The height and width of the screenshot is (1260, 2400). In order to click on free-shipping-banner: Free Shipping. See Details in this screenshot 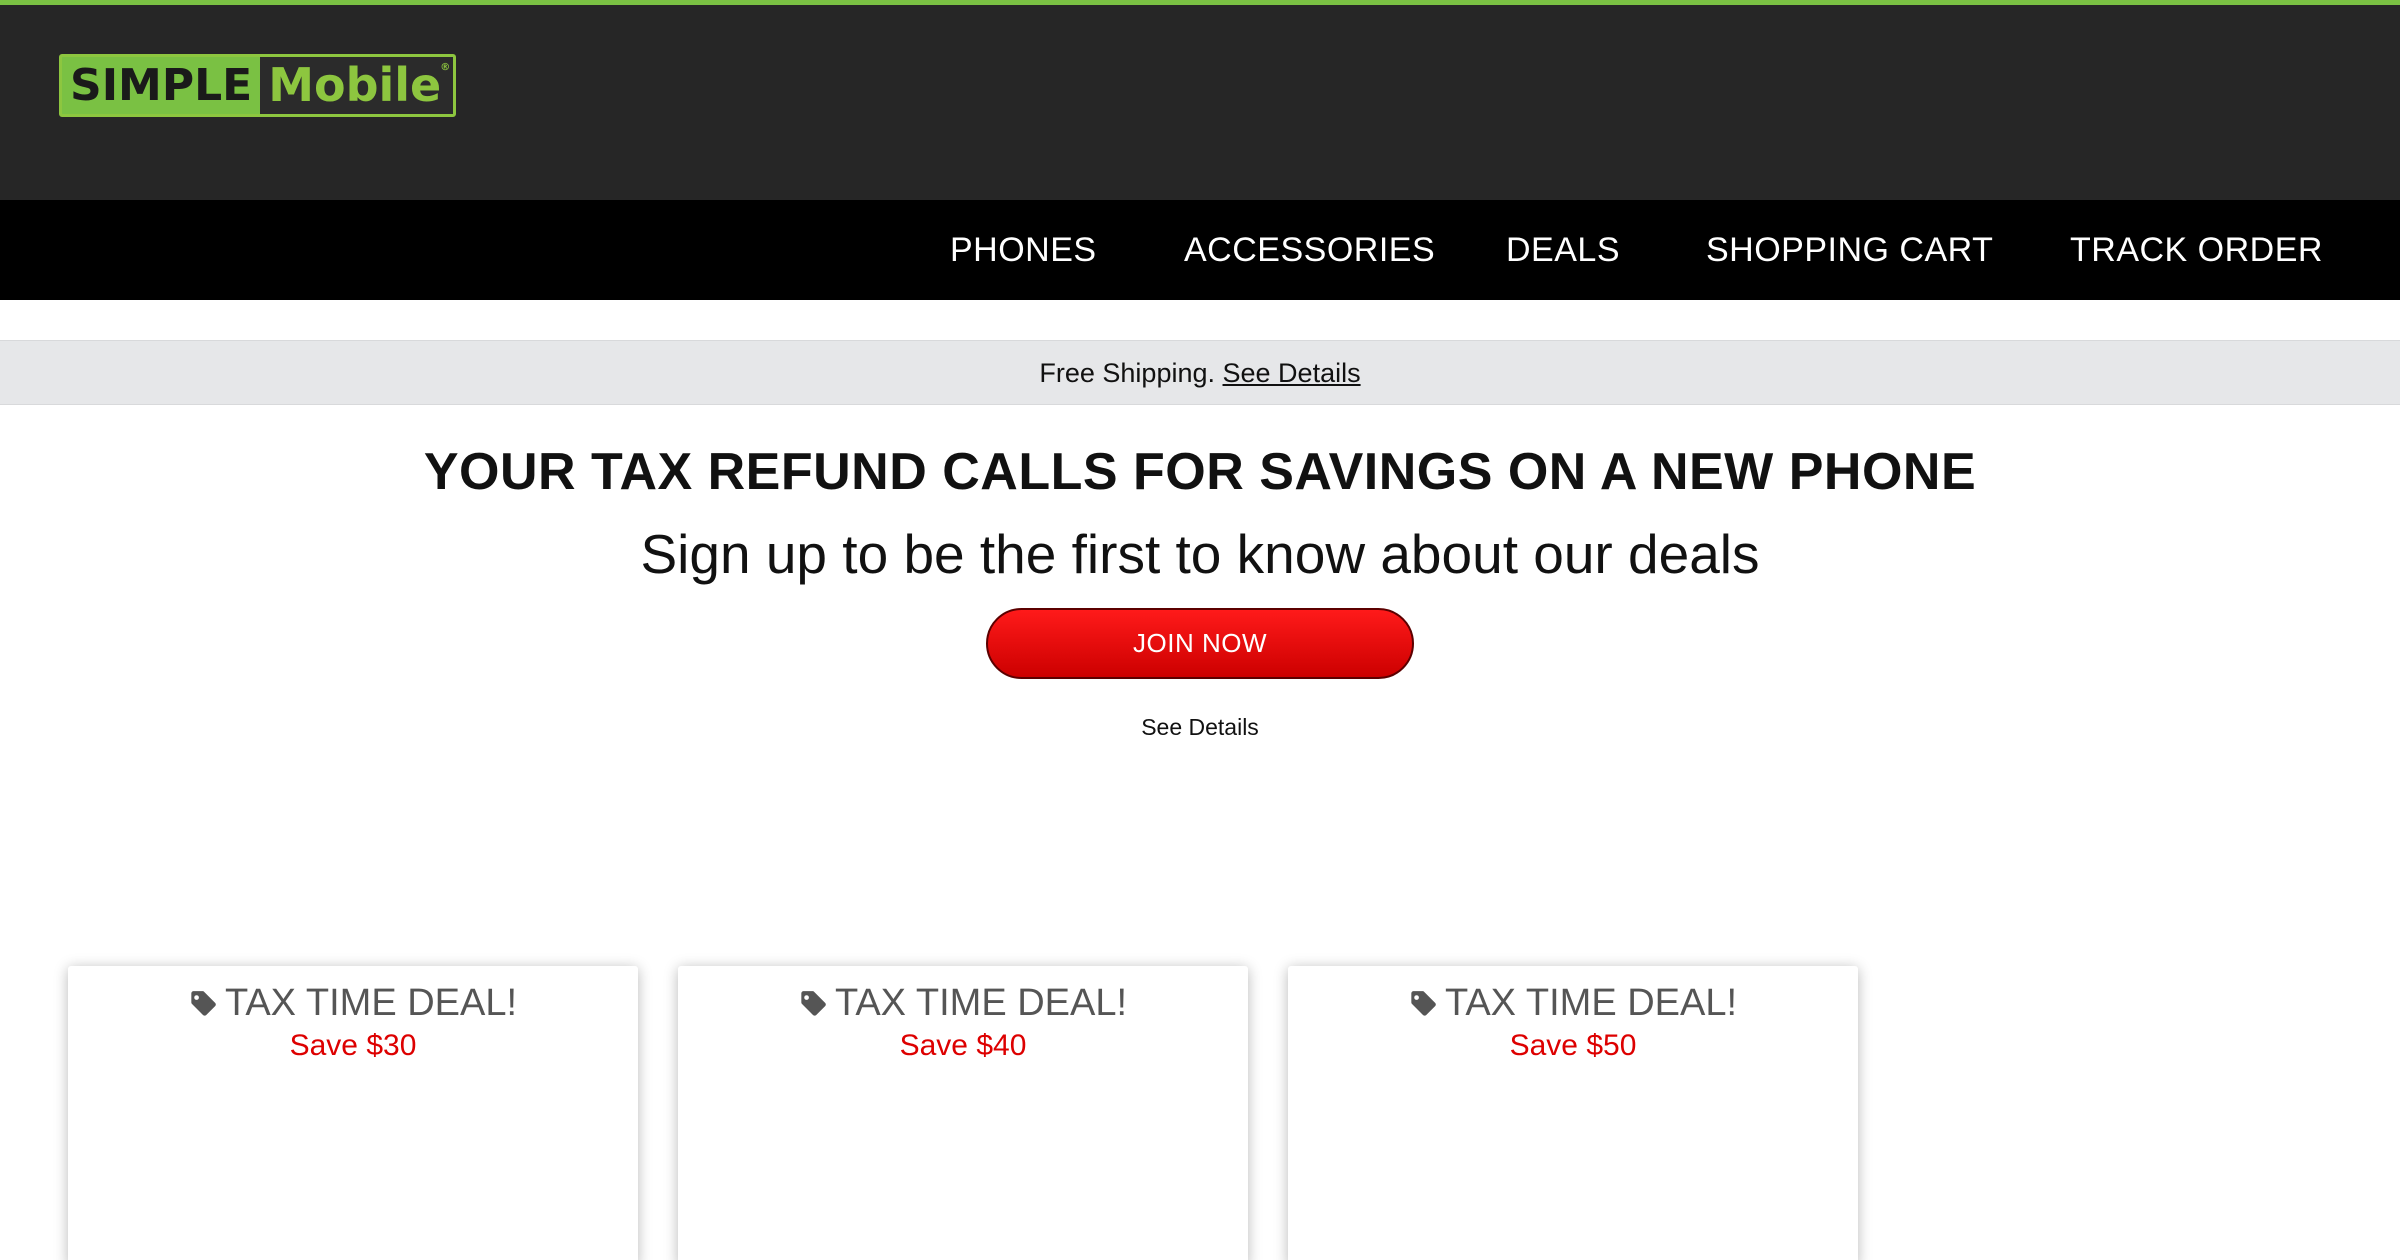, I will do `click(1200, 372)`.